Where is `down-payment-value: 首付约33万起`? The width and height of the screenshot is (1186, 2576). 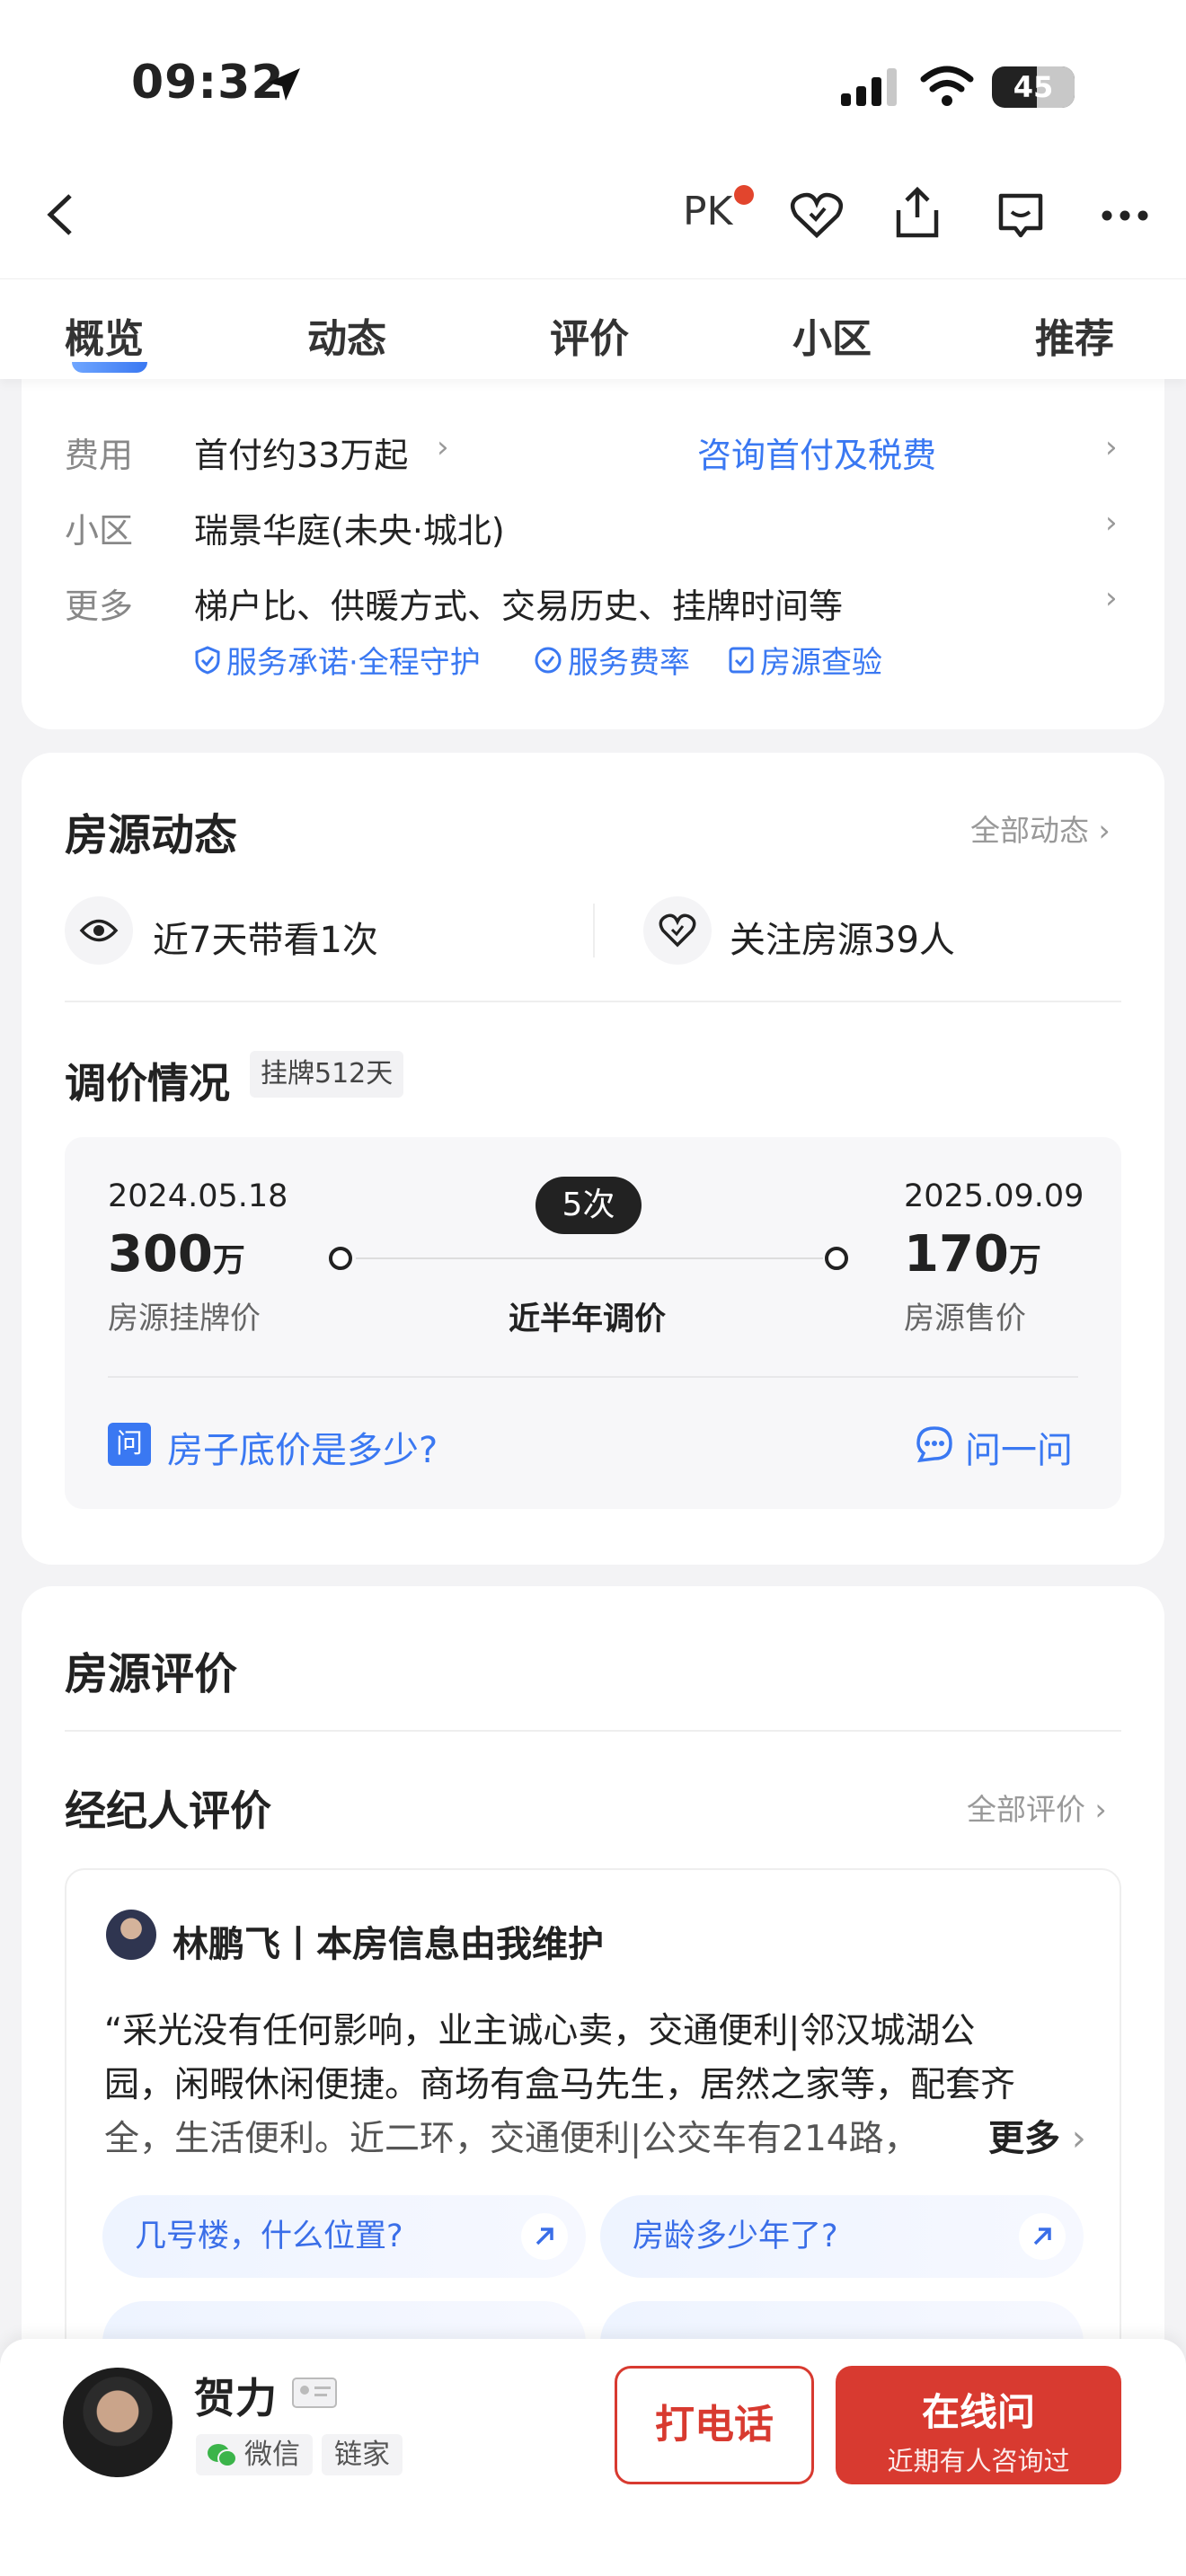
down-payment-value: 首付约33万起 is located at coordinates (301, 452).